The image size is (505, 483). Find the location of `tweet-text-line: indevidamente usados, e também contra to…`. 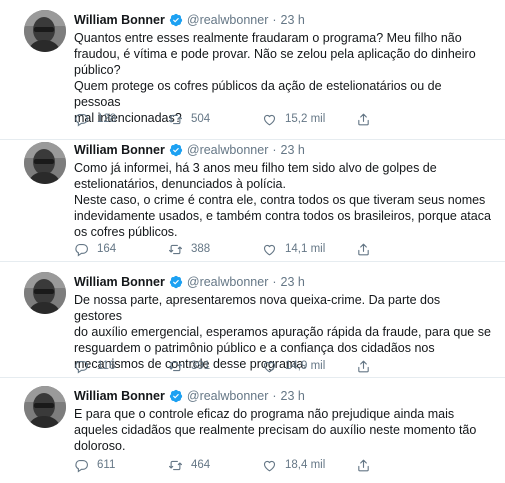

tweet-text-line: indevidamente usados, e também contra to… is located at coordinates (282, 216).